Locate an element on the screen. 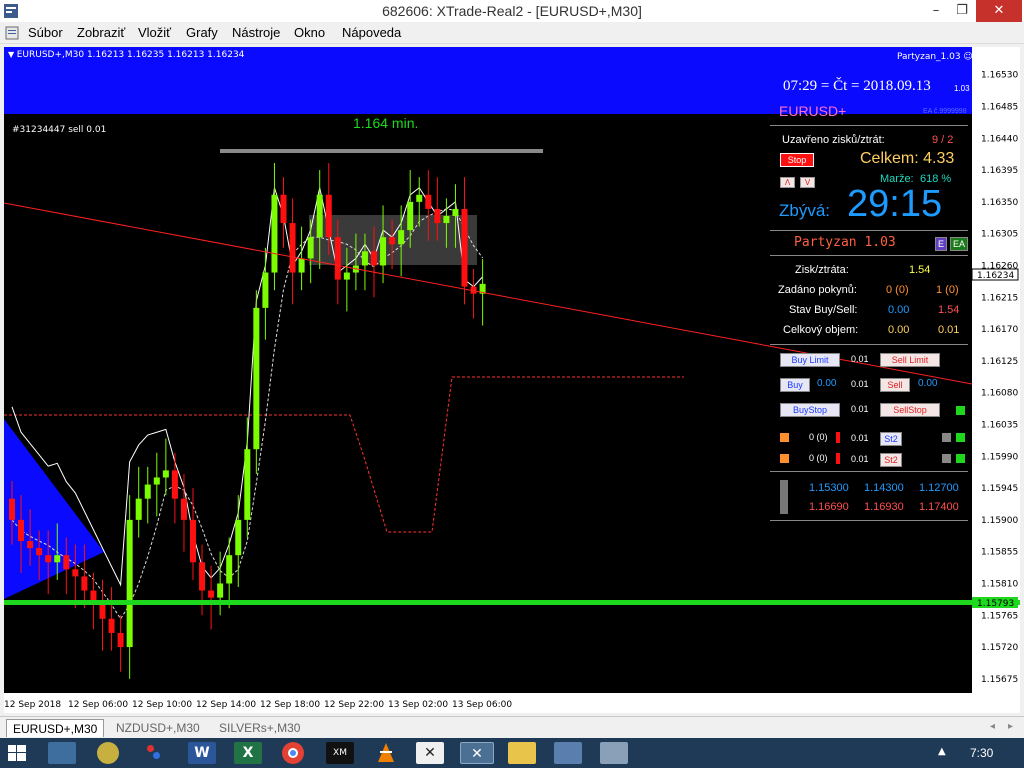 This screenshot has width=1024, height=768. sell-price: 0.00 is located at coordinates (928, 383).